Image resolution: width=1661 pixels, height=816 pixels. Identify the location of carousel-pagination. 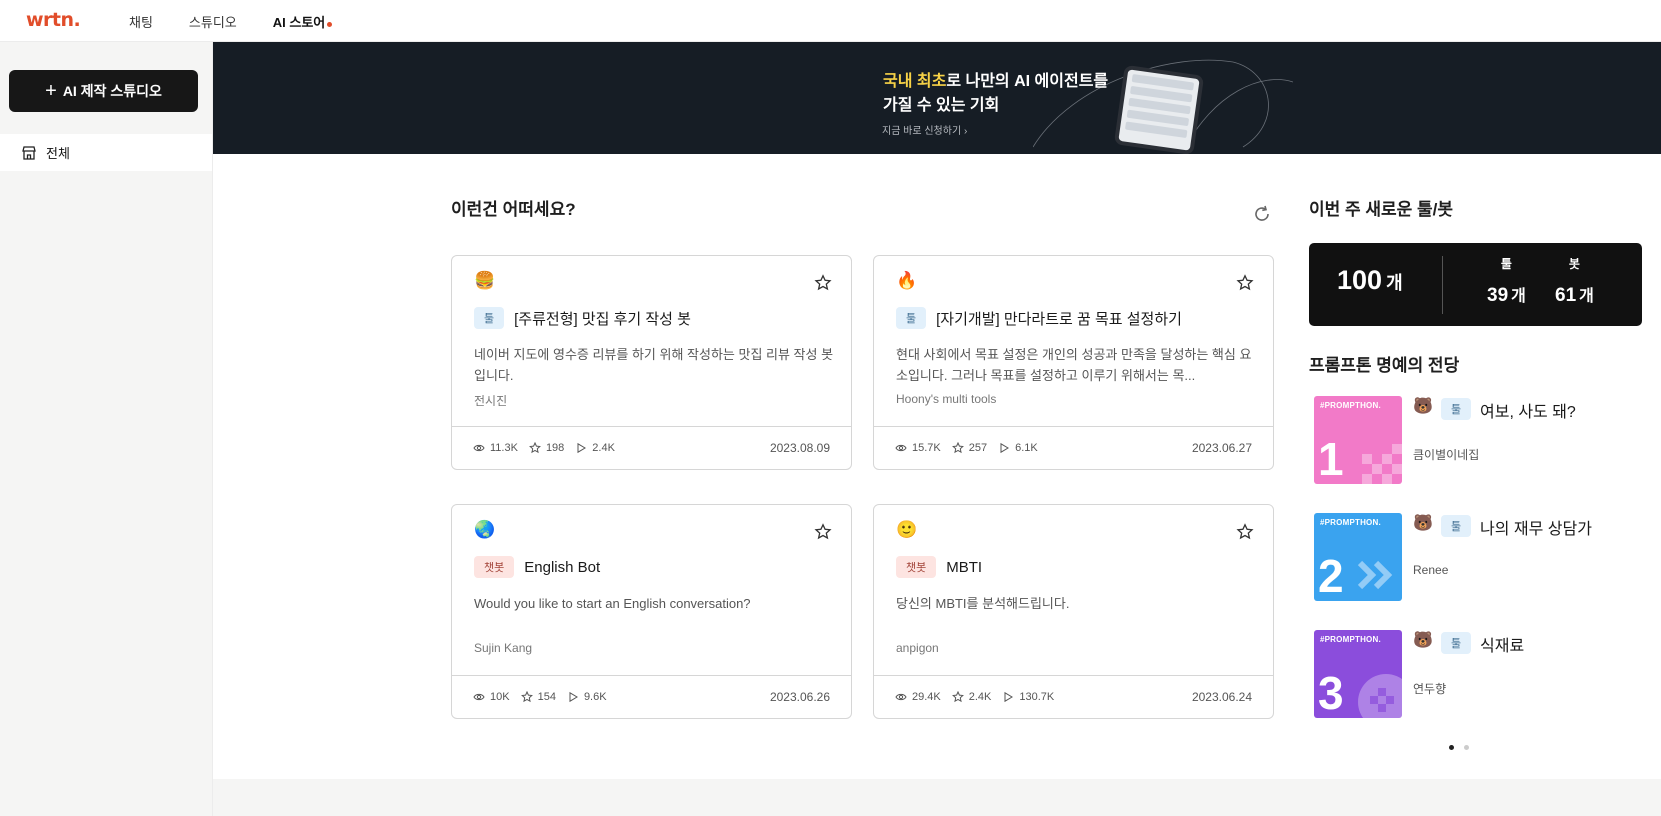
(1459, 747).